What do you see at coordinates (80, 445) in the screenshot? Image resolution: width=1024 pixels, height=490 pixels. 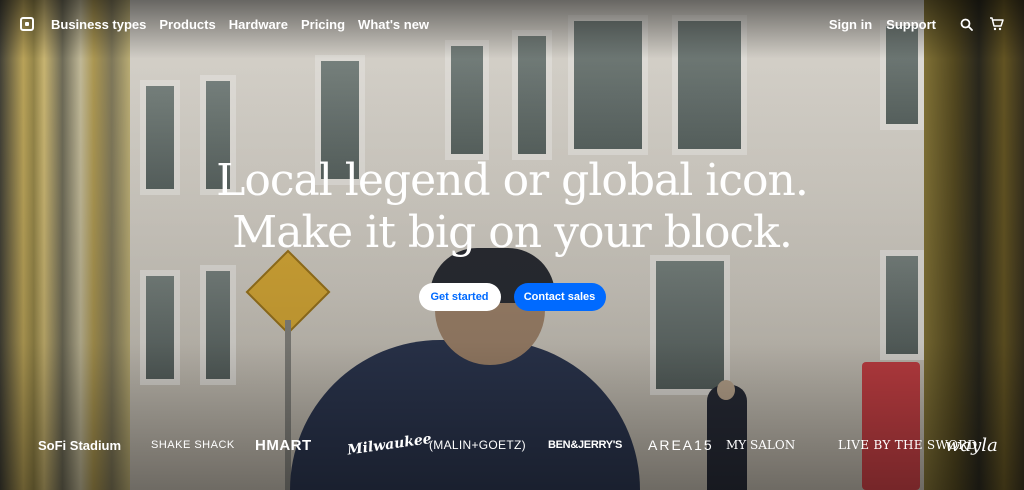 I see `brand-logo-sofi-stadium: SoFi Stadium` at bounding box center [80, 445].